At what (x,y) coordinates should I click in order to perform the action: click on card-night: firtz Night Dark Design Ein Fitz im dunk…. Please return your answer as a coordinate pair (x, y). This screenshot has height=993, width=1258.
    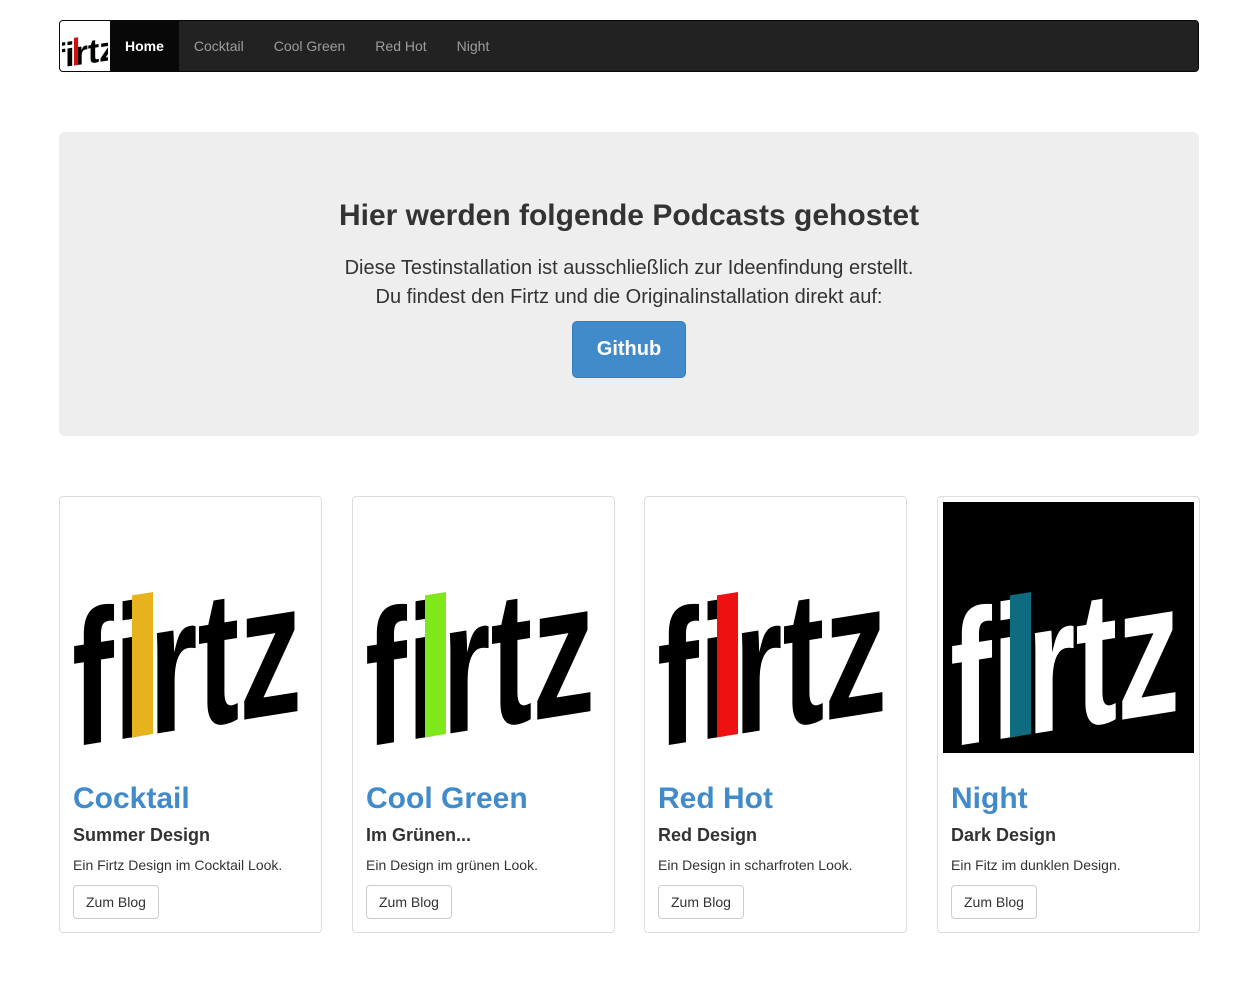
    Looking at the image, I should click on (1068, 714).